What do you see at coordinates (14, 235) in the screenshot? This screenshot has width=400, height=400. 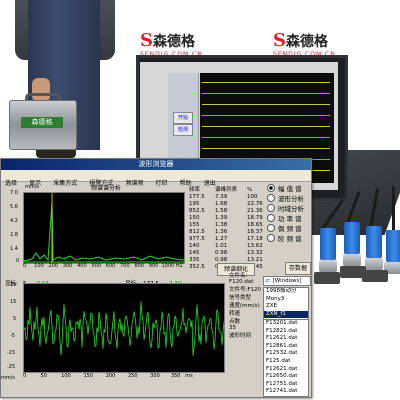 I see `spectrum-y-tick: 2.8` at bounding box center [14, 235].